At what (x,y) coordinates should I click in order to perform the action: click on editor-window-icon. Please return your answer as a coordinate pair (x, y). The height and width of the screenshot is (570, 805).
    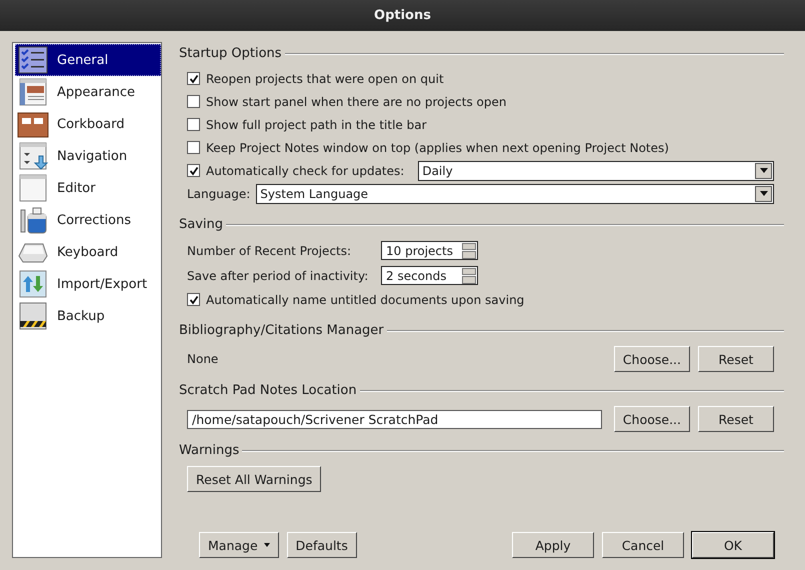
    Looking at the image, I should click on (33, 188).